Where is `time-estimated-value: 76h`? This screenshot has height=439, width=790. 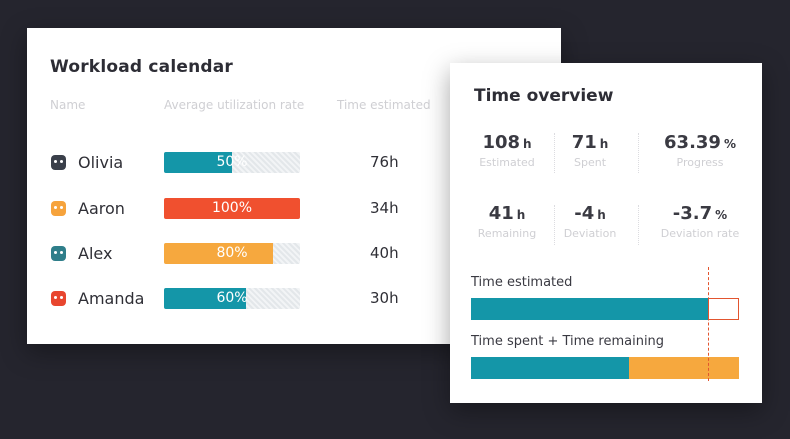
time-estimated-value: 76h is located at coordinates (384, 162).